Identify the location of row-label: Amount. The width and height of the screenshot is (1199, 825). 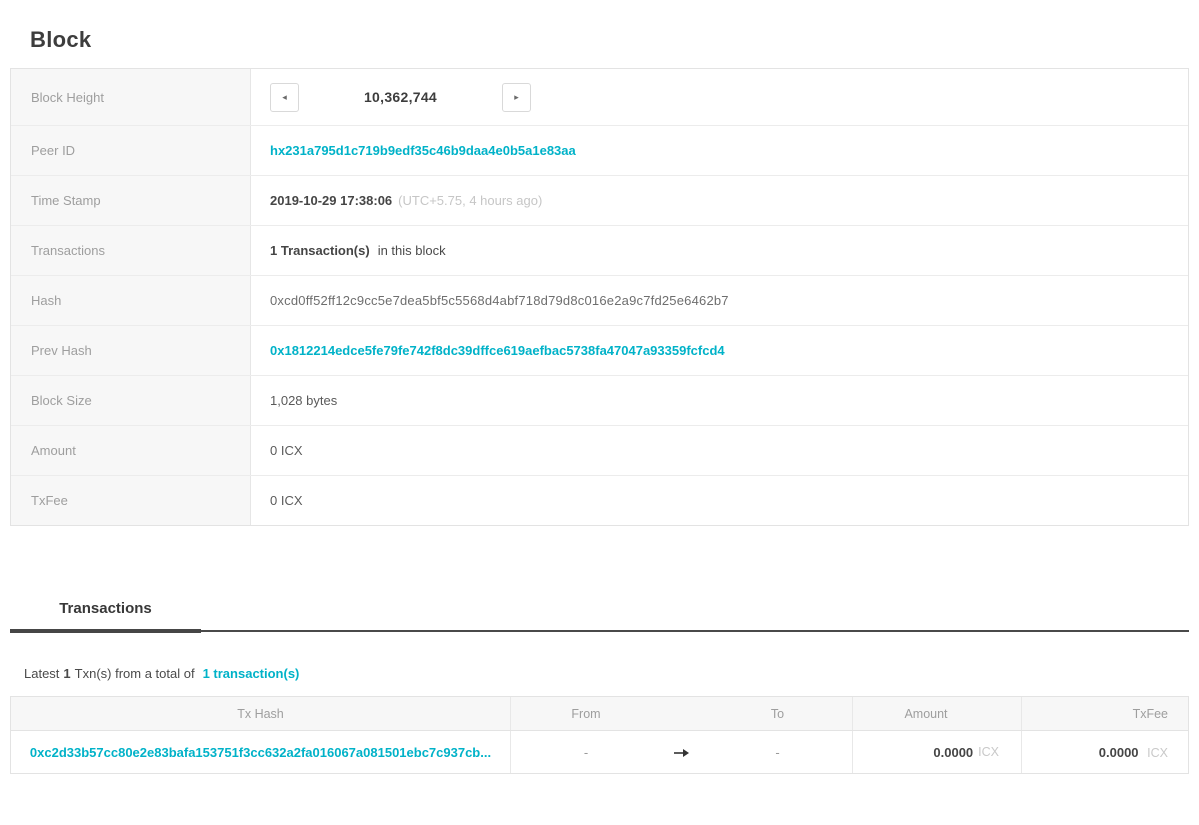
(131, 450).